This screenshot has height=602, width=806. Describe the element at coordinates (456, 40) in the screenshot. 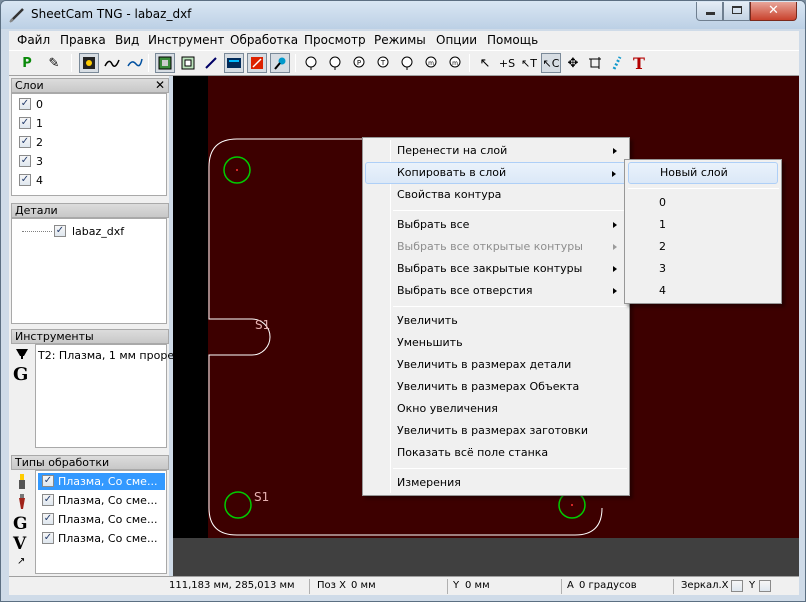

I see `menu-options: Опции` at that location.